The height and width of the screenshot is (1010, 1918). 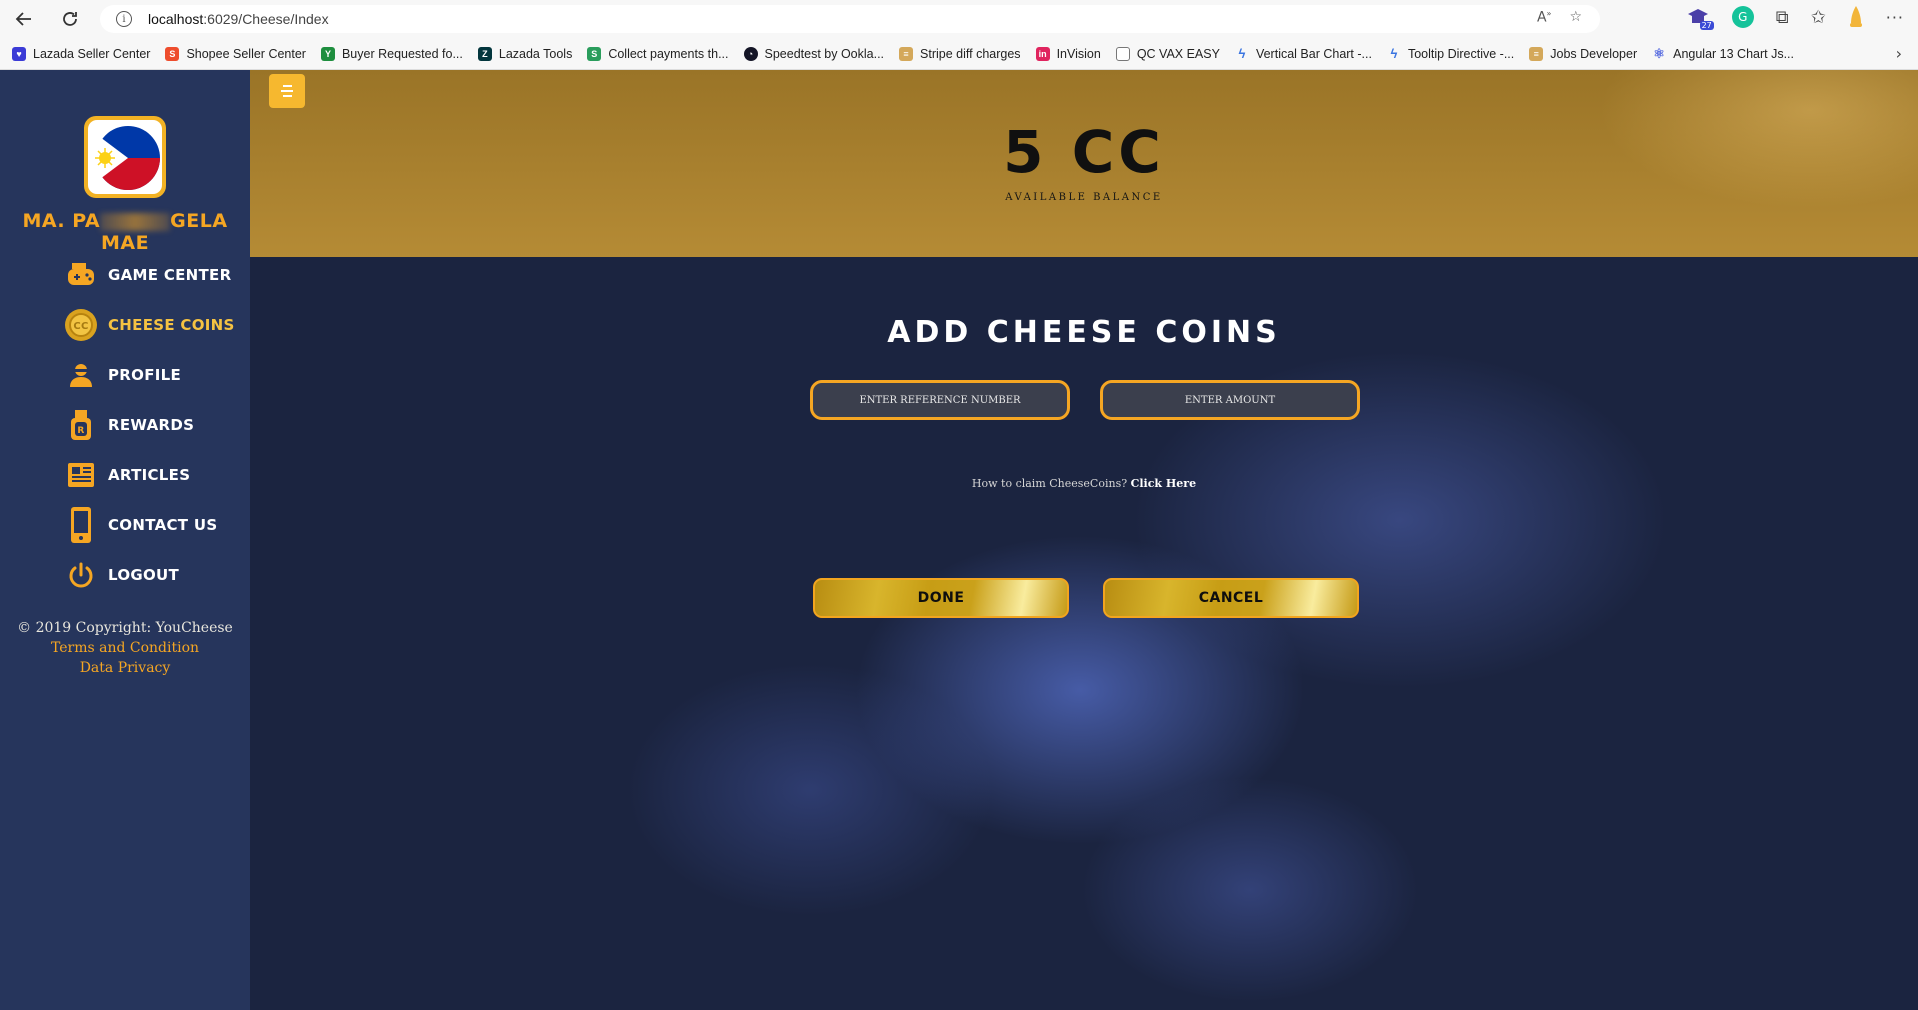 What do you see at coordinates (125, 628) in the screenshot?
I see `copyright-text: © 2019 Copyright: YouCheese` at bounding box center [125, 628].